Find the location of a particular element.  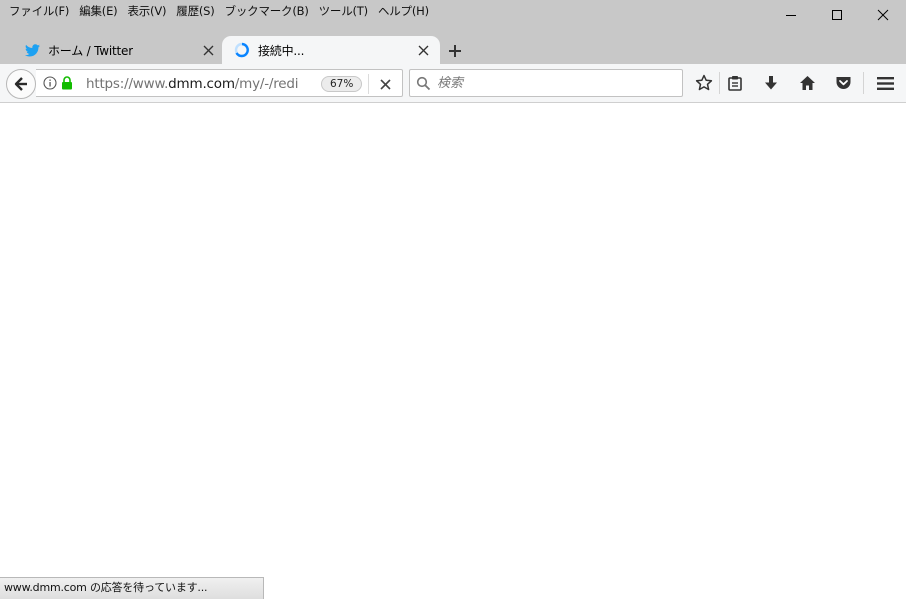

url-text: https://www.dmm.com/my/-/redire is located at coordinates (192, 84).